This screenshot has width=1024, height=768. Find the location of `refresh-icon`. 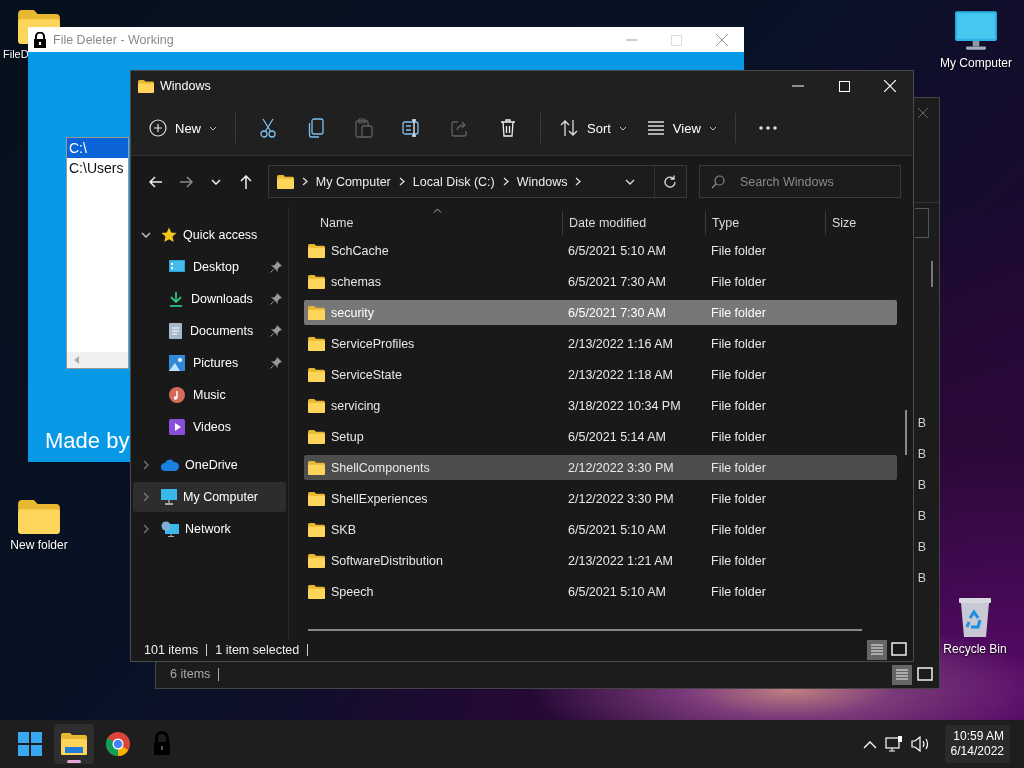

refresh-icon is located at coordinates (670, 181).